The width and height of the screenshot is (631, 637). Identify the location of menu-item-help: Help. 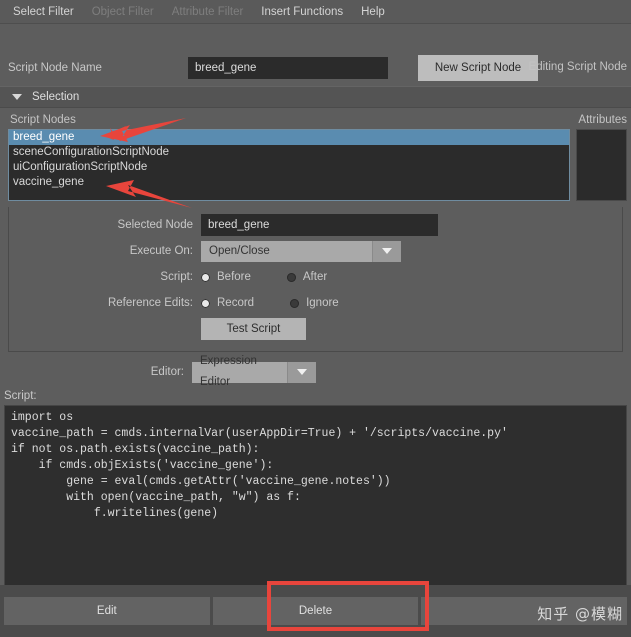
(373, 12).